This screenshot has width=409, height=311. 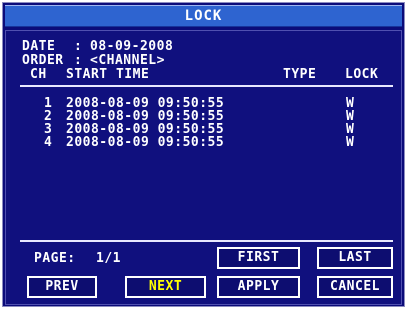 I want to click on apply-button: APPLY, so click(x=258, y=287).